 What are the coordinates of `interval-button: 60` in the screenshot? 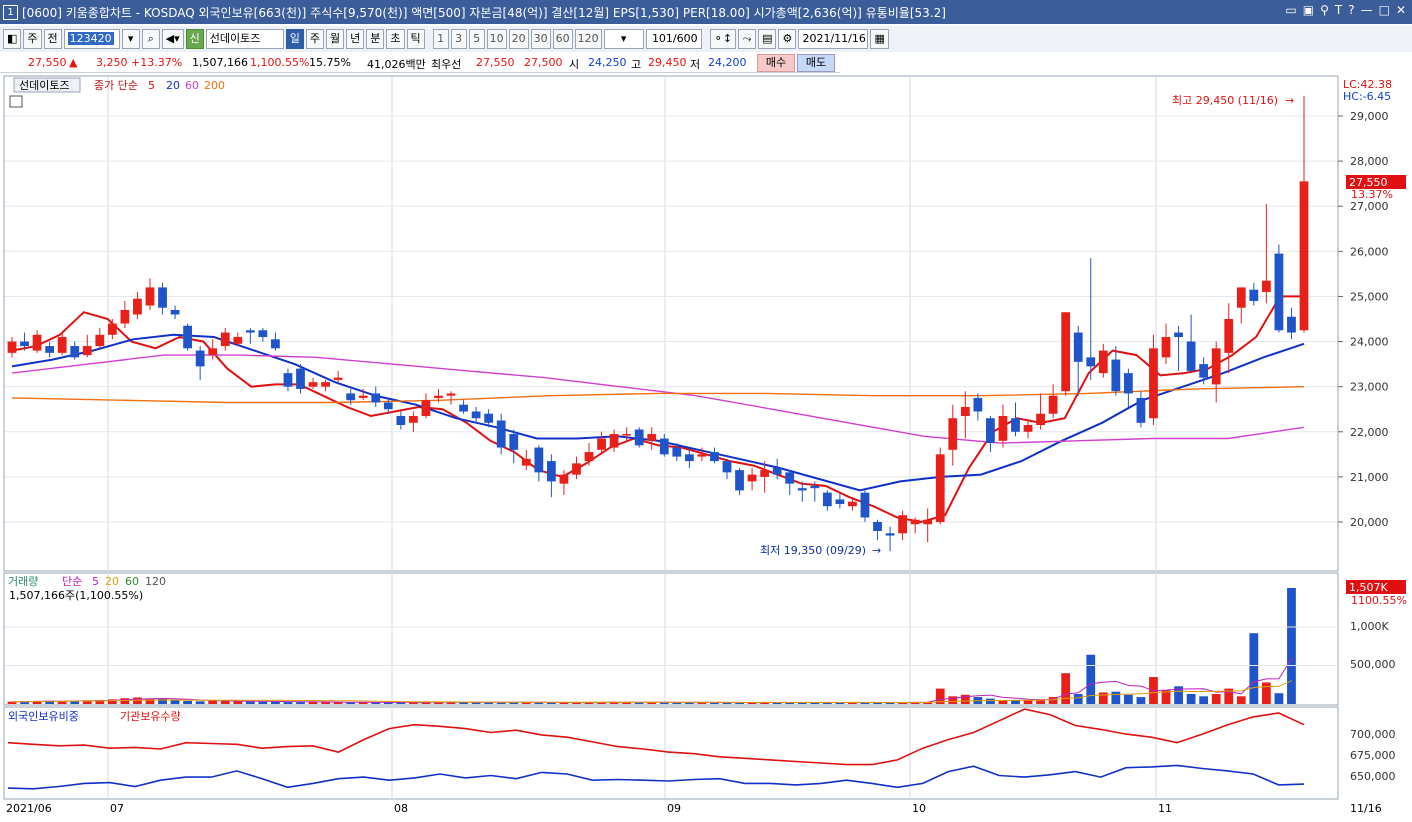 It's located at (562, 39).